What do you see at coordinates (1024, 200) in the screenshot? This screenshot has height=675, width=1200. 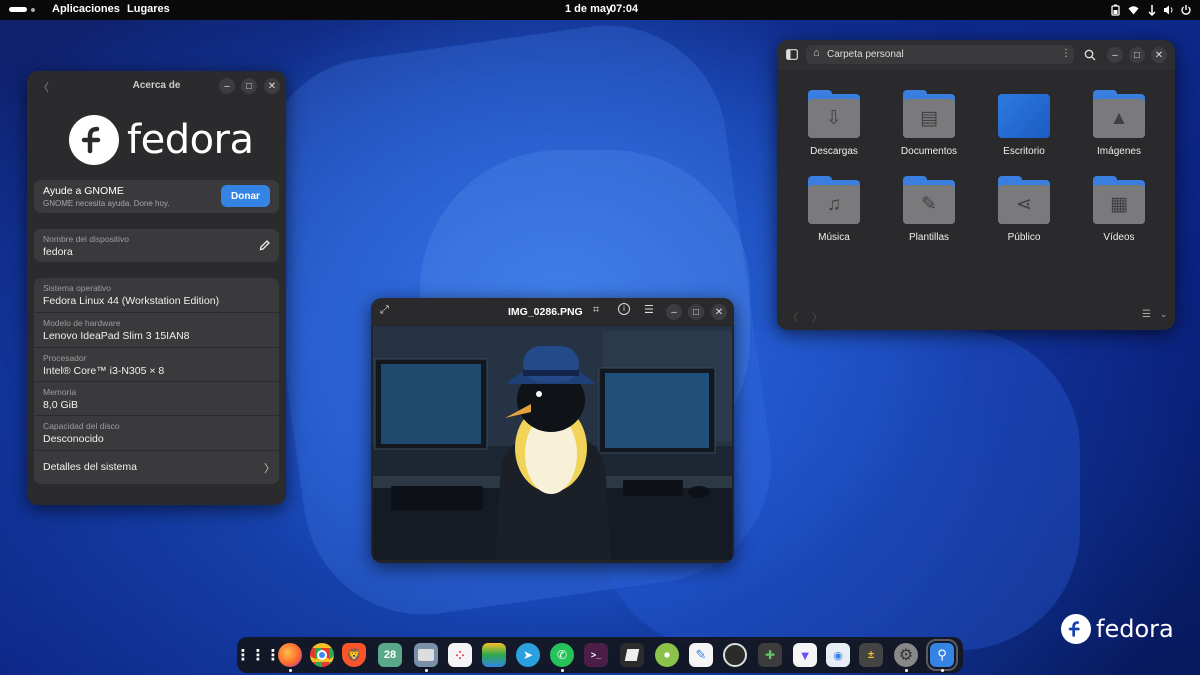 I see `folder-icon: ⋖` at bounding box center [1024, 200].